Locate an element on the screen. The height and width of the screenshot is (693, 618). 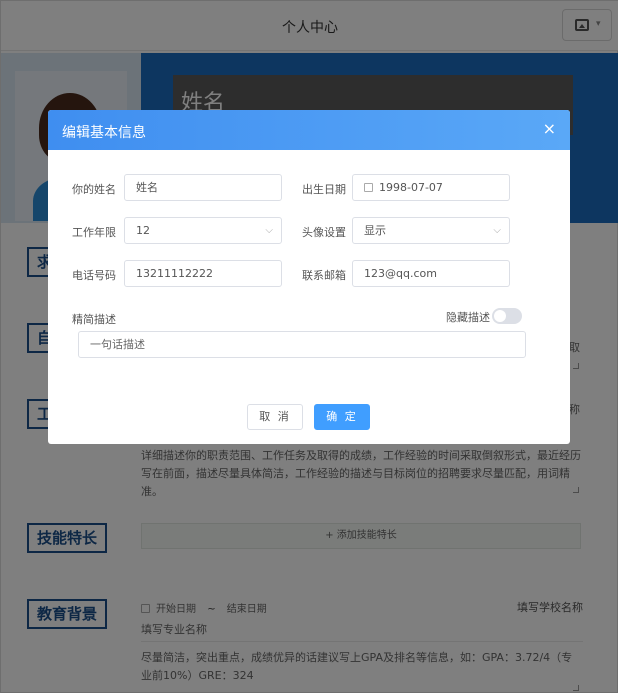
close-icon: × is located at coordinates (549, 129).